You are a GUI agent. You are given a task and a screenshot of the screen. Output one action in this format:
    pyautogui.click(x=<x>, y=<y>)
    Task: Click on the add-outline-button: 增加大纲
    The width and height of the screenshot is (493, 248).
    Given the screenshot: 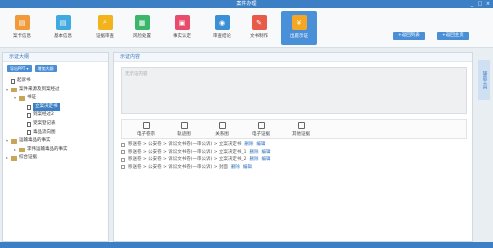 What is the action you would take?
    pyautogui.click(x=45, y=68)
    